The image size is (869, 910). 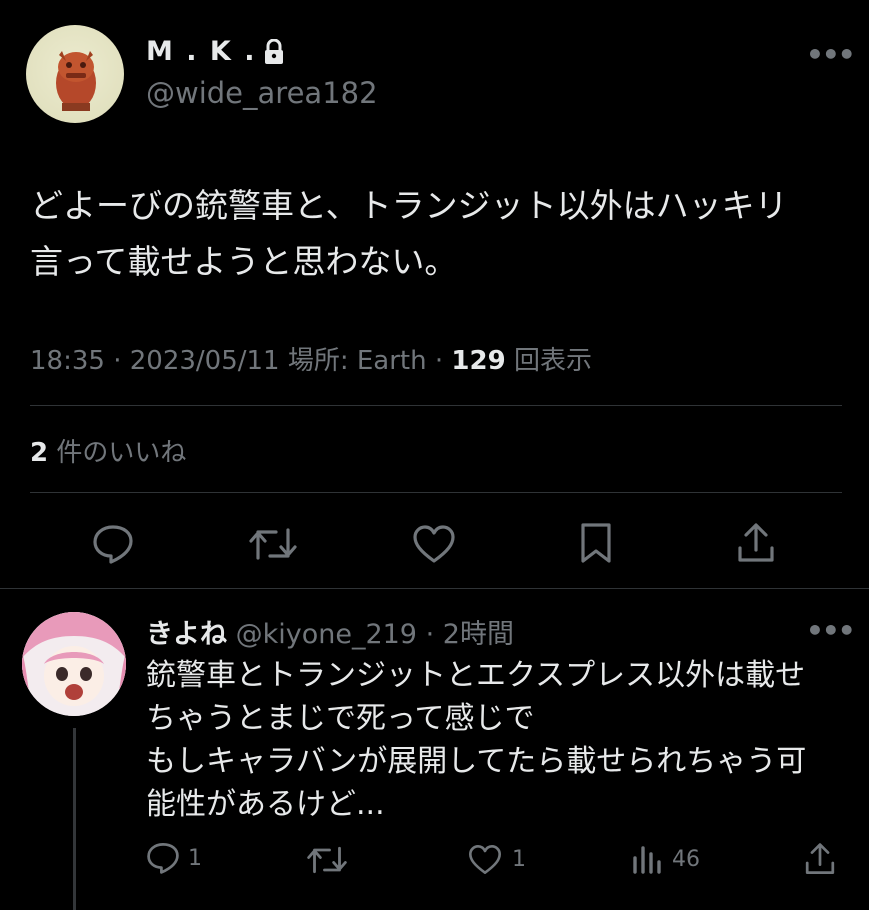 What do you see at coordinates (478, 361) in the screenshot?
I see `views-count: 129` at bounding box center [478, 361].